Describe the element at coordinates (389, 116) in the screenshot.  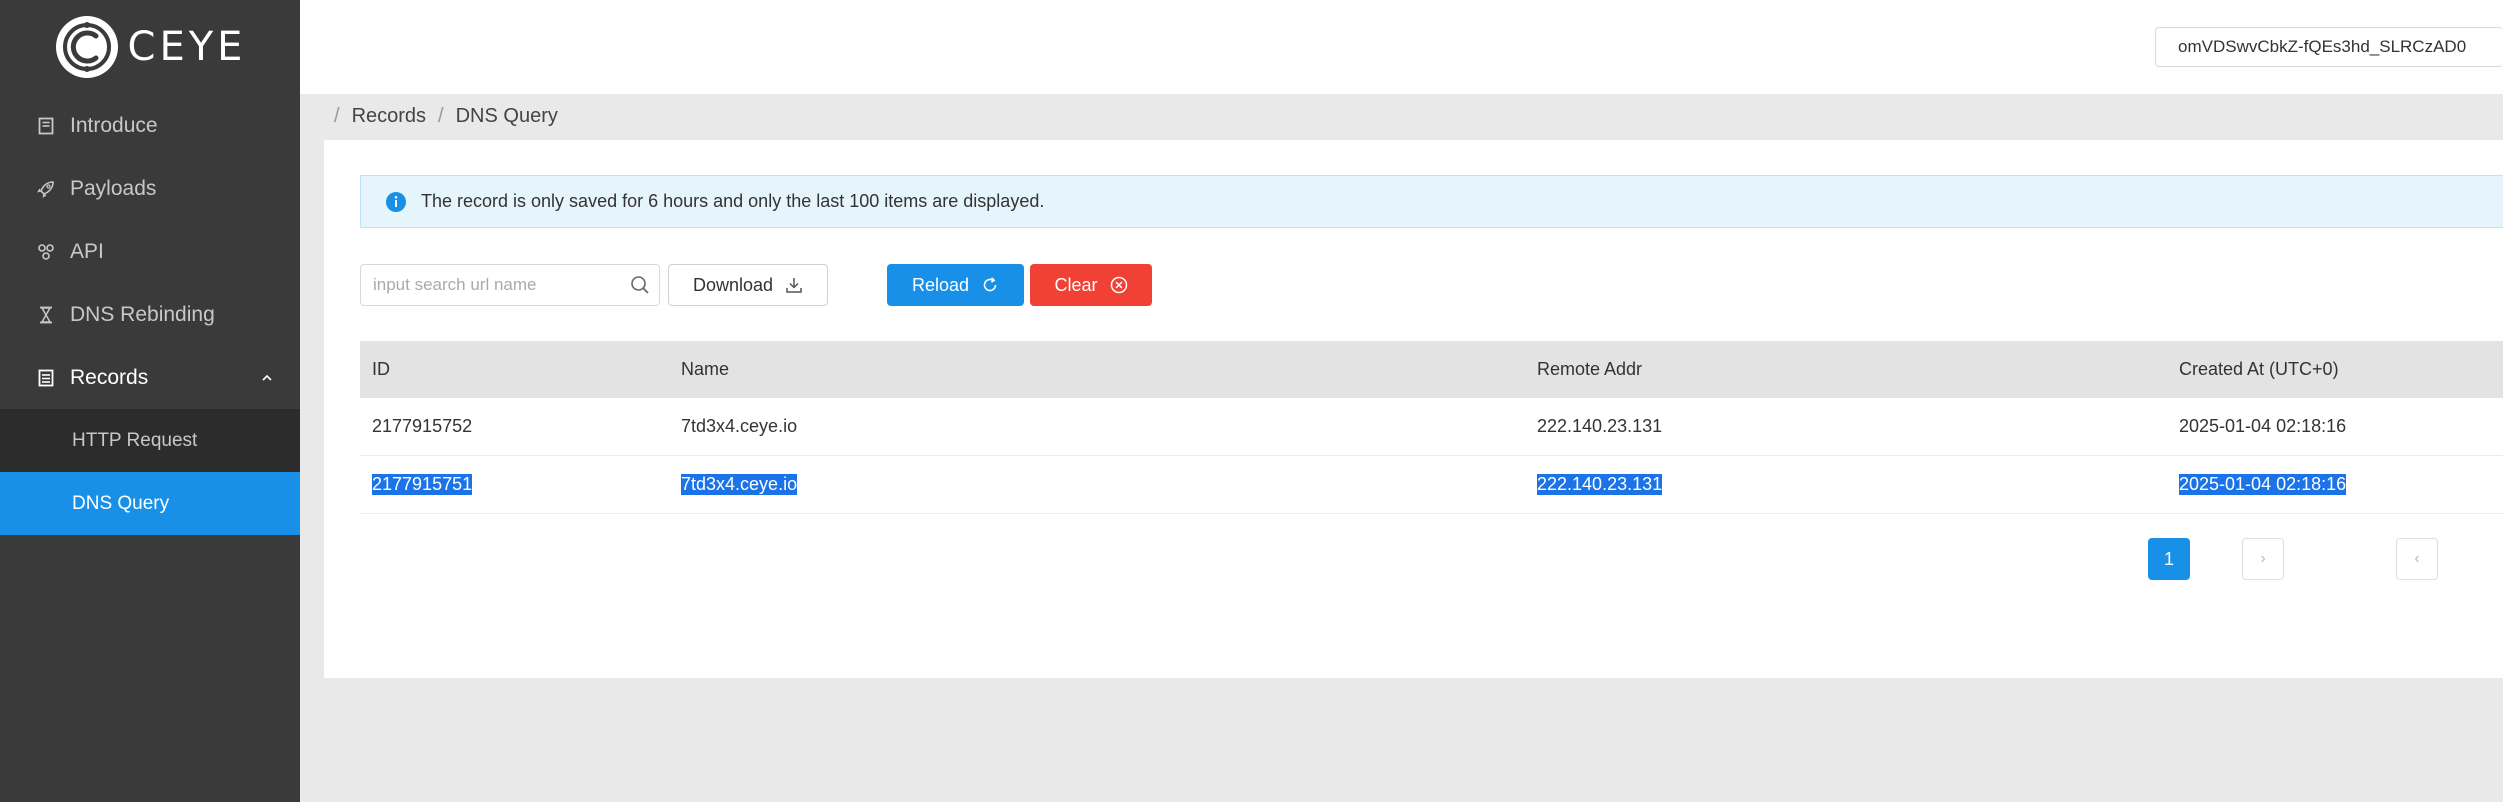
I see `breadcrumb-records: Records` at that location.